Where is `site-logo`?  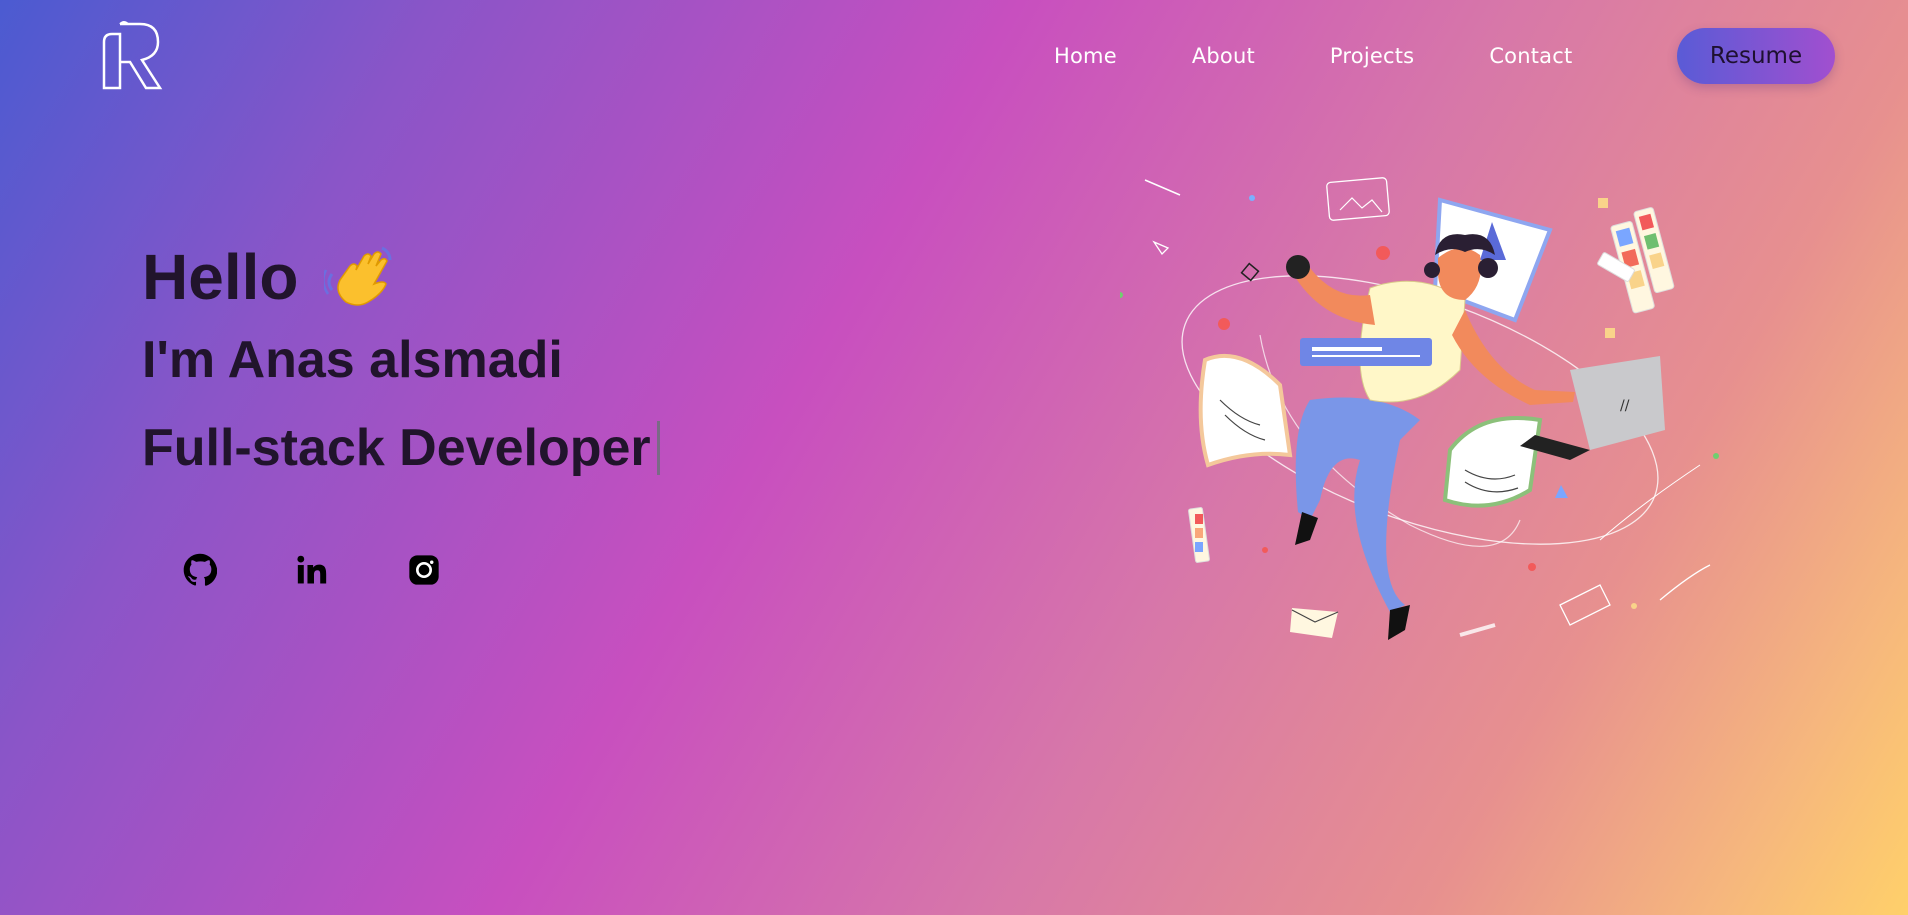
site-logo is located at coordinates (132, 56).